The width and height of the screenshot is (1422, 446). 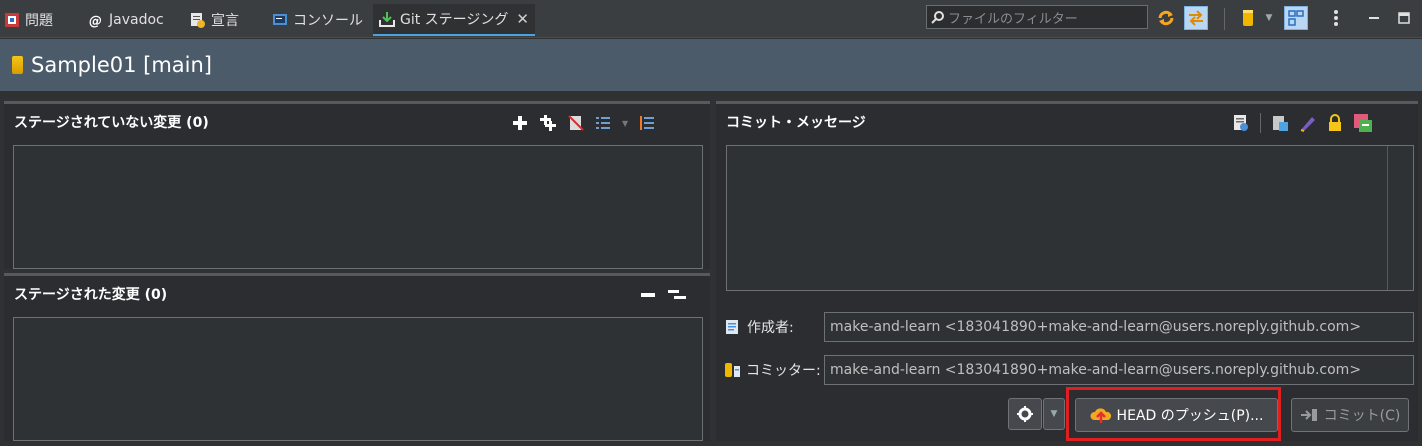 I want to click on committer-icon, so click(x=732, y=370).